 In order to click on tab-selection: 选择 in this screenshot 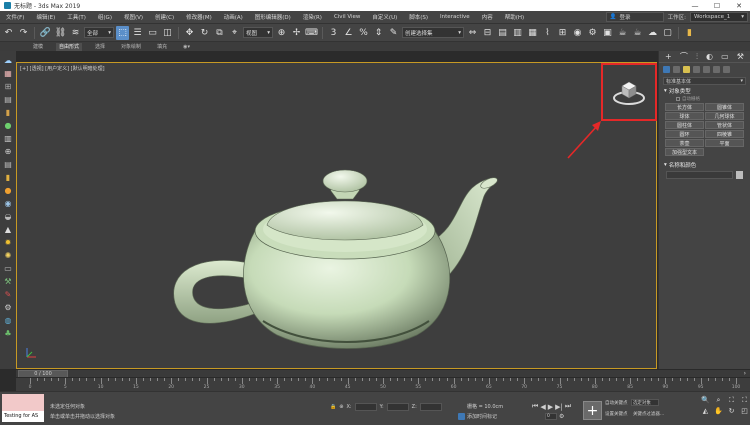, I will do `click(100, 47)`.